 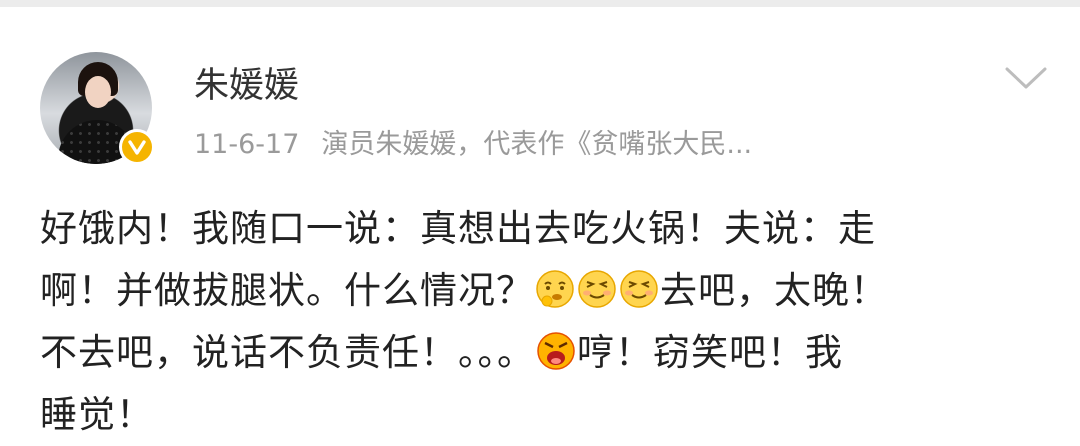 I want to click on author-name: 朱媛媛, so click(x=246, y=86).